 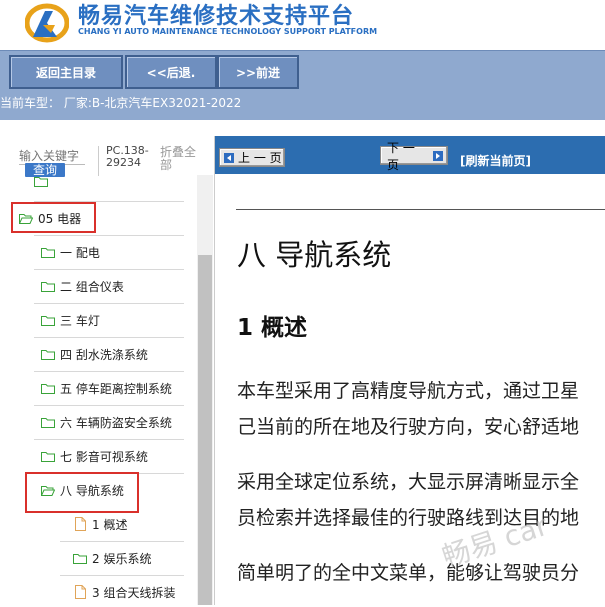 I want to click on paragraph-line: 采用全球定位系统，大显示屏清晰显示全, so click(x=408, y=482).